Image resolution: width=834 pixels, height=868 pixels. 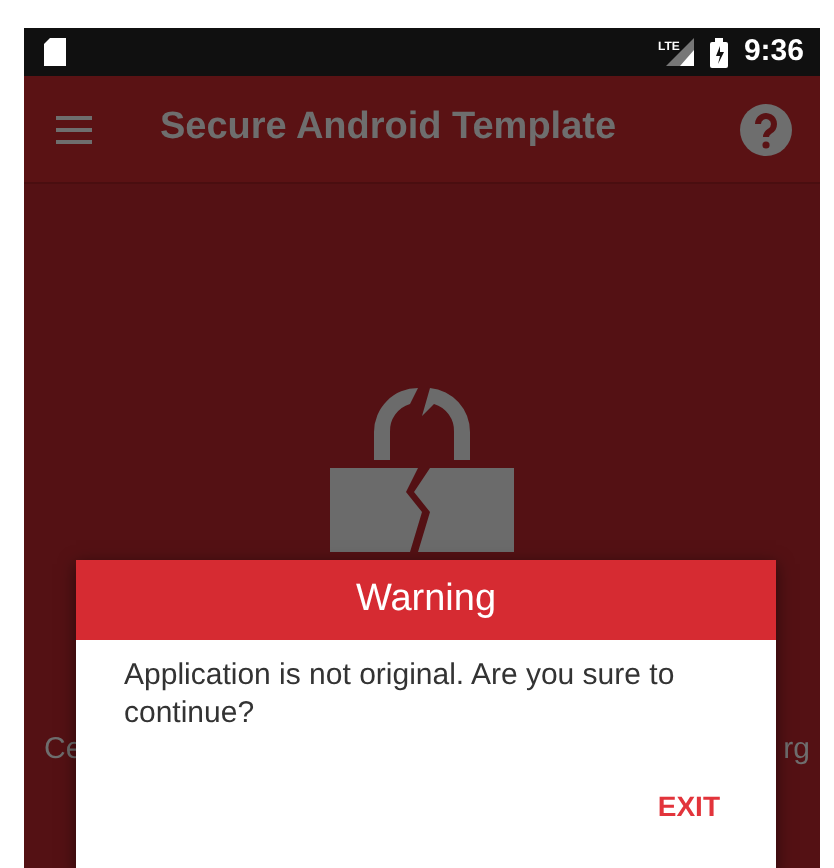 What do you see at coordinates (422, 470) in the screenshot?
I see `broken-lock-icon` at bounding box center [422, 470].